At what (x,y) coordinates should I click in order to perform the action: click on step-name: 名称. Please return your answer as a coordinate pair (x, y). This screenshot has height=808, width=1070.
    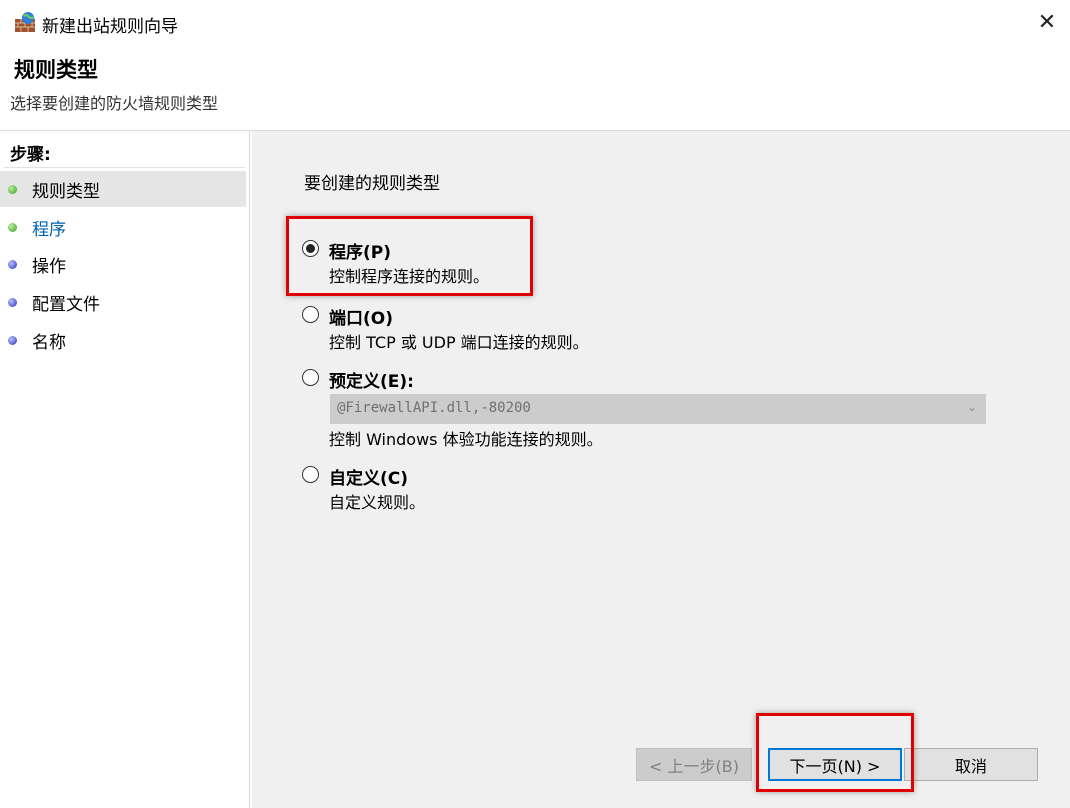
    Looking at the image, I should click on (123, 340).